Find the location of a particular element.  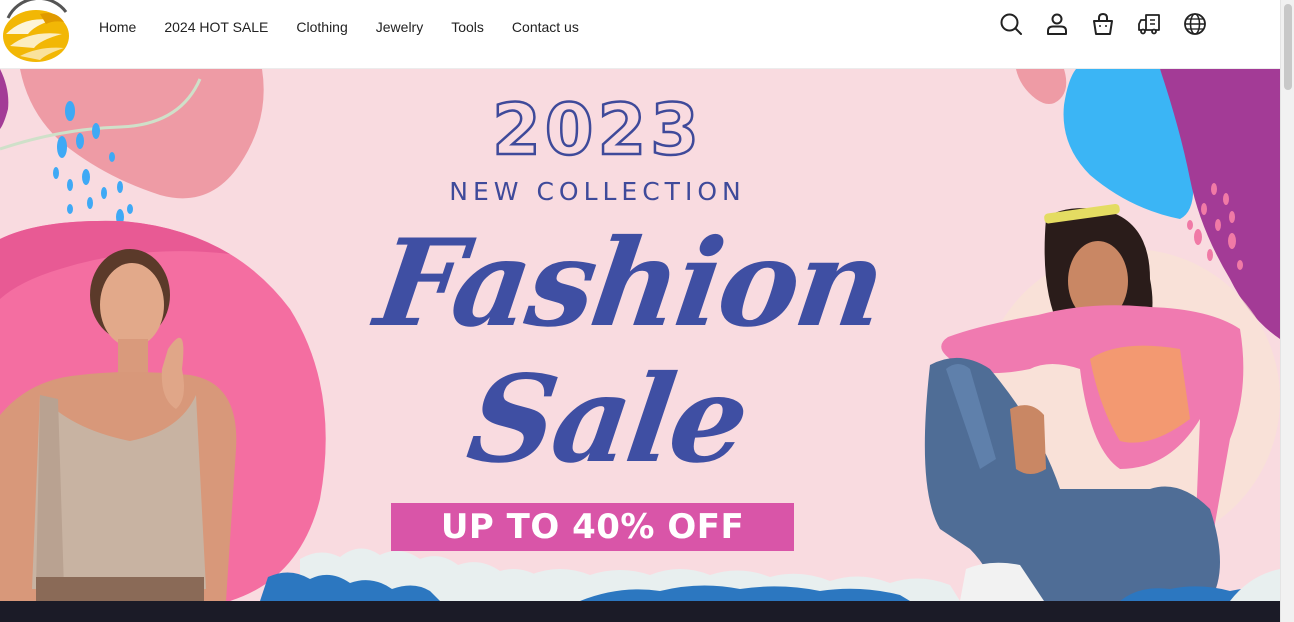

header-icons is located at coordinates (1103, 24).